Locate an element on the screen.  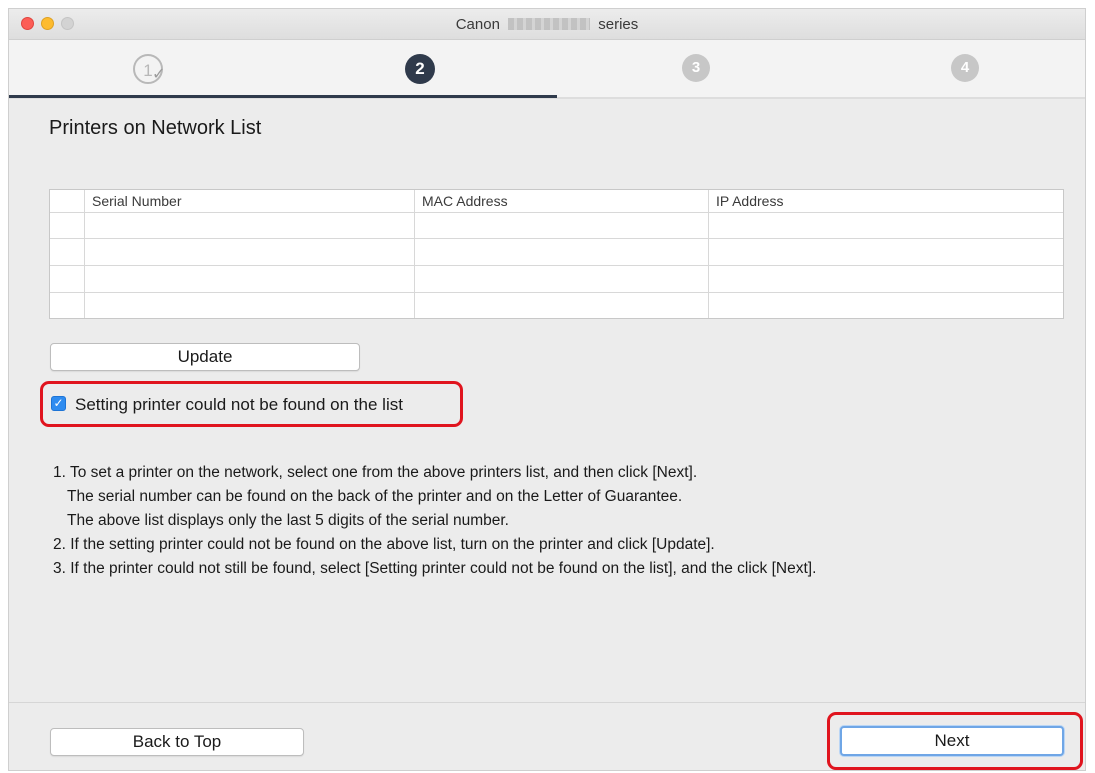
window-title: Canon series is located at coordinates (547, 24).